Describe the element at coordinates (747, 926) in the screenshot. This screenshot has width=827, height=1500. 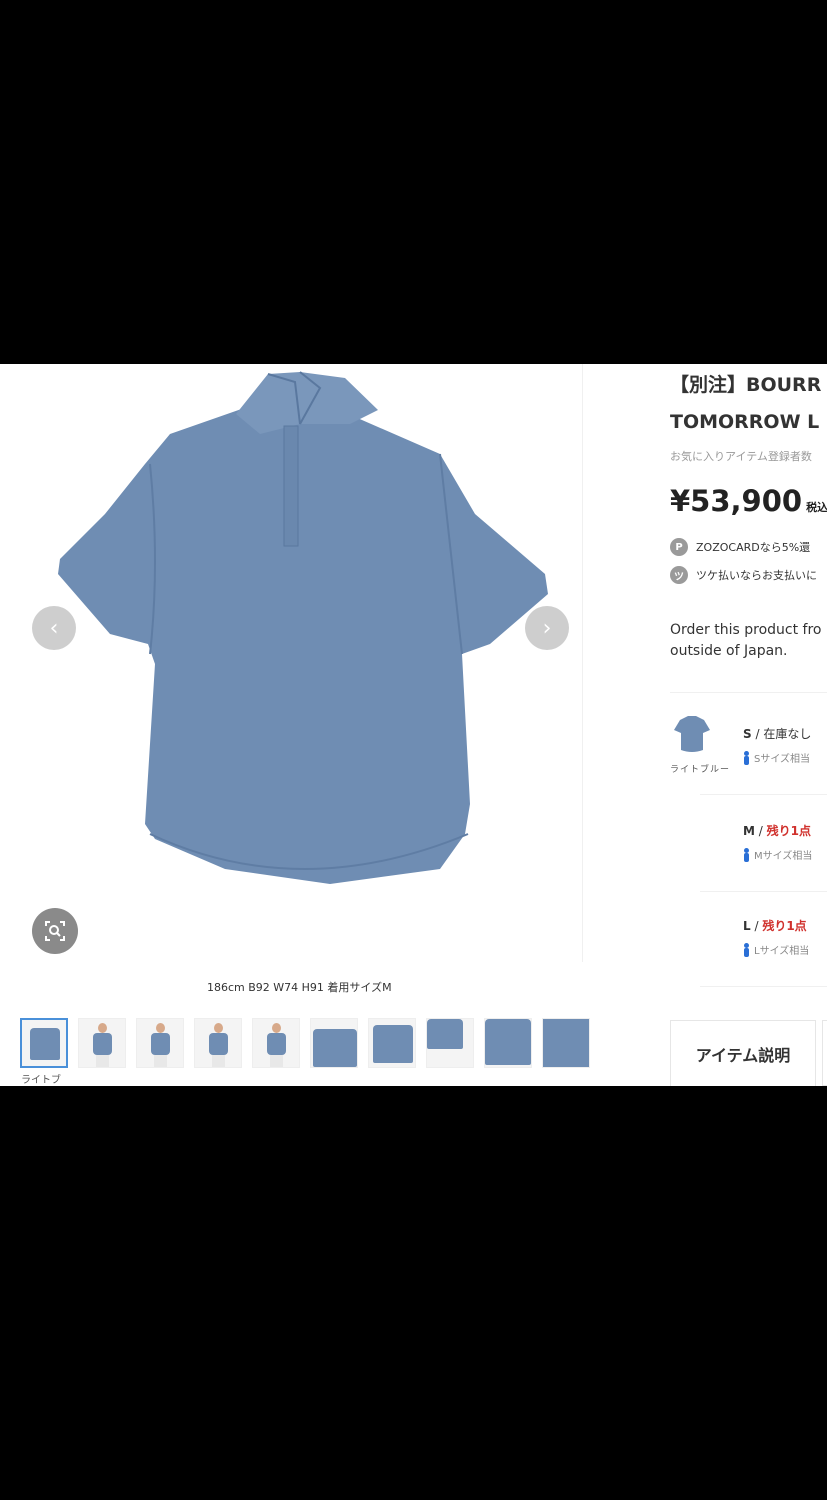
I see `size-label: L` at that location.